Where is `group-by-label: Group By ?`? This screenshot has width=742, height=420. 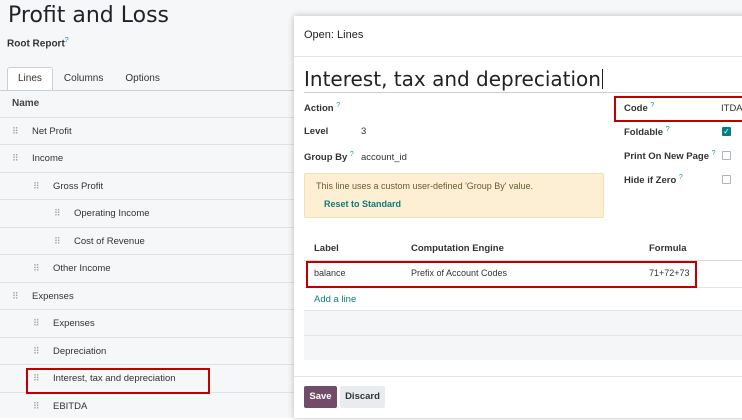
group-by-label: Group By ? is located at coordinates (329, 157).